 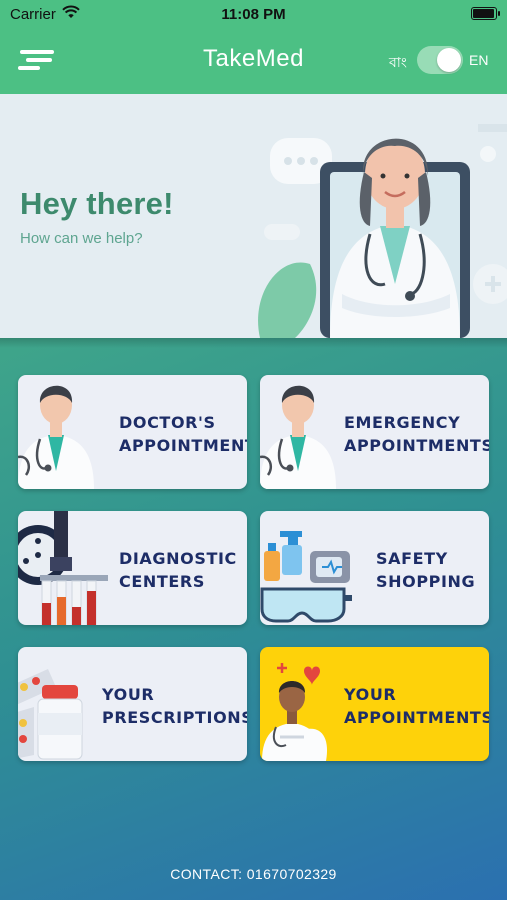 What do you see at coordinates (295, 712) in the screenshot?
I see `calendar-doctor-icon` at bounding box center [295, 712].